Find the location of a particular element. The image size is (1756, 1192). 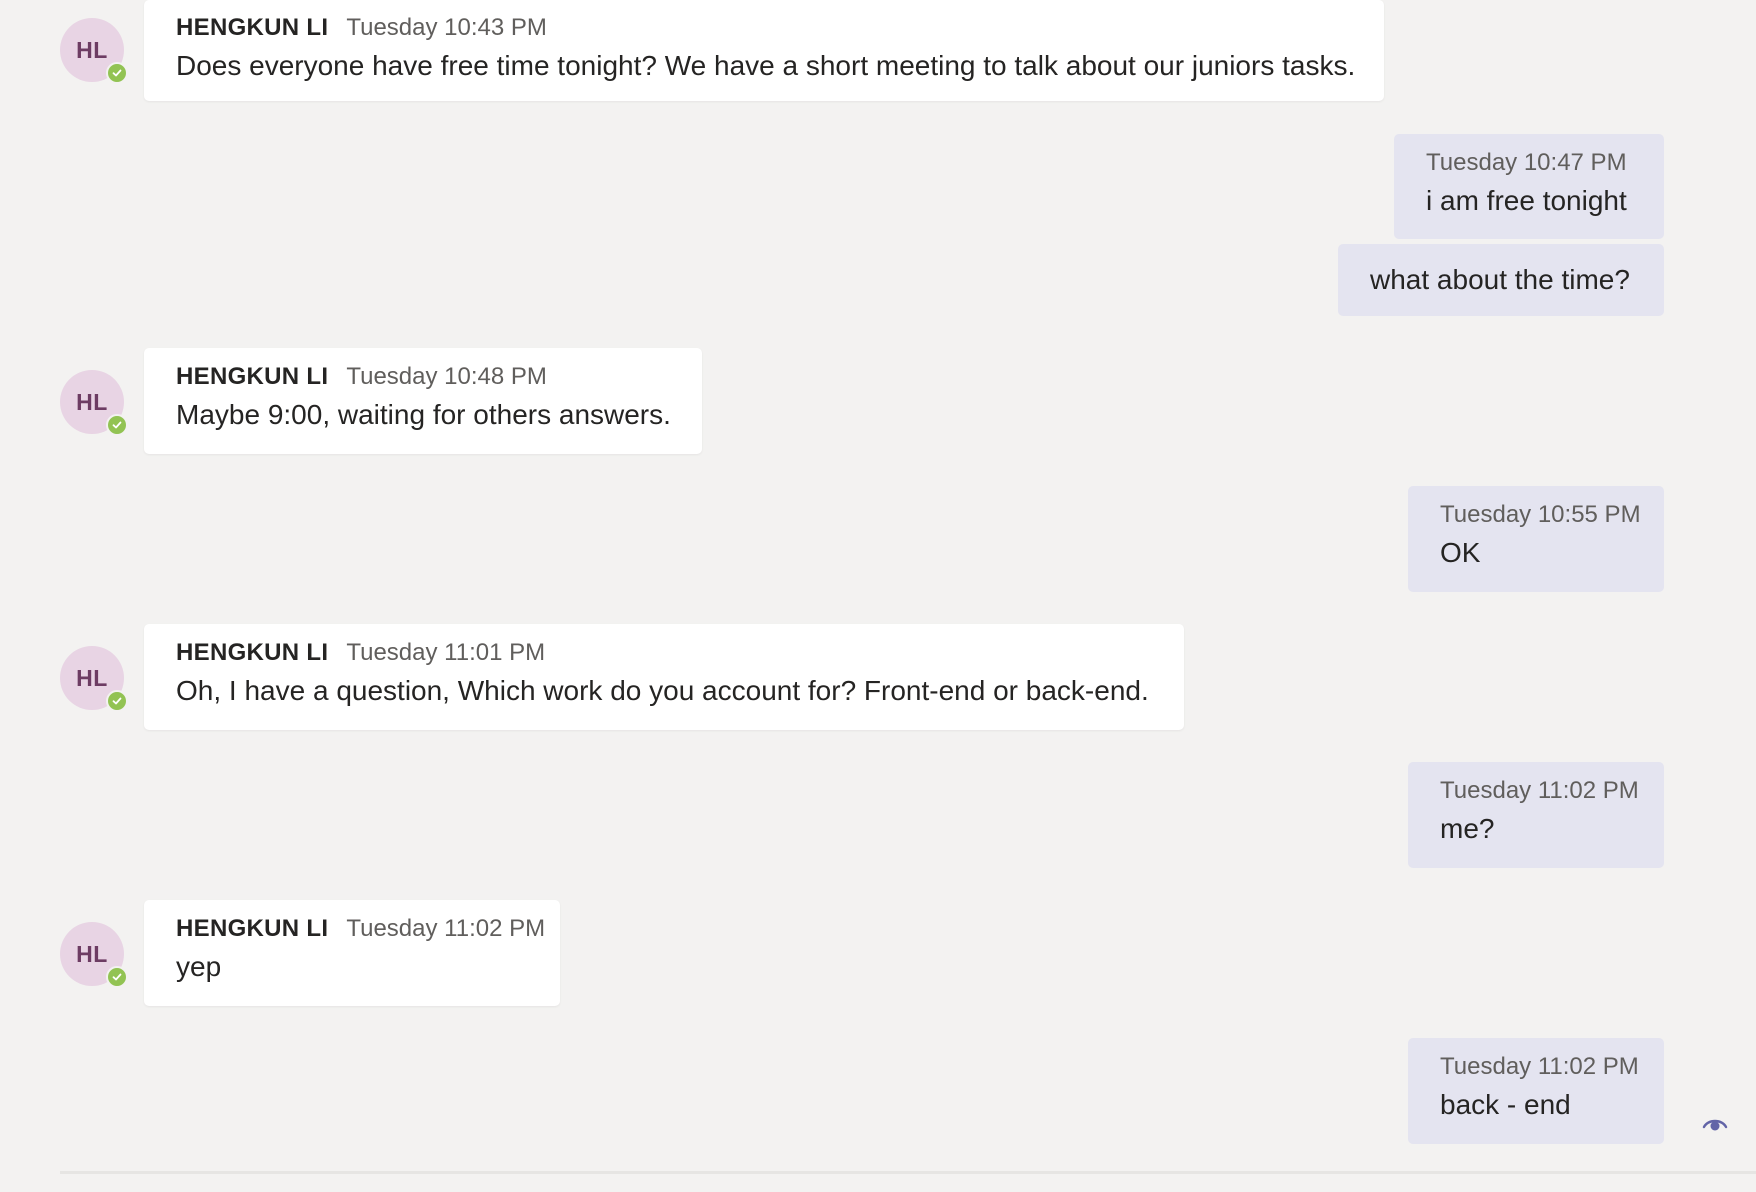

message-bubble-outgoing: what about the time? is located at coordinates (1501, 280).